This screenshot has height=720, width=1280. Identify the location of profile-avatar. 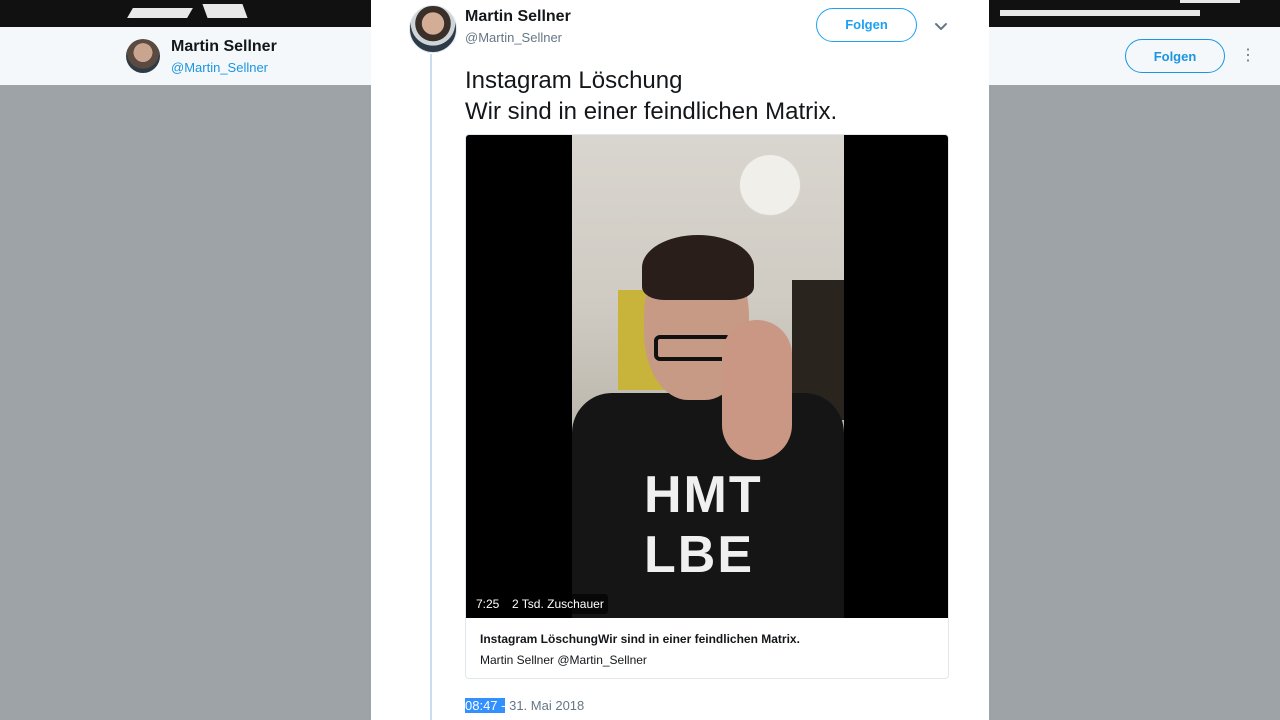
(143, 56).